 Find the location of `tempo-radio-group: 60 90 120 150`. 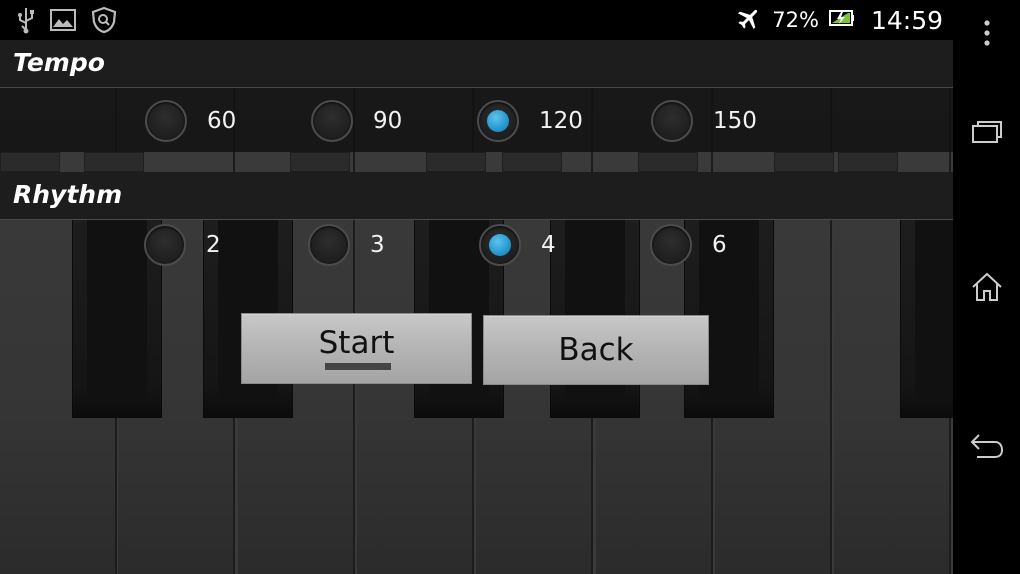

tempo-radio-group: 60 90 120 150 is located at coordinates (476, 130).